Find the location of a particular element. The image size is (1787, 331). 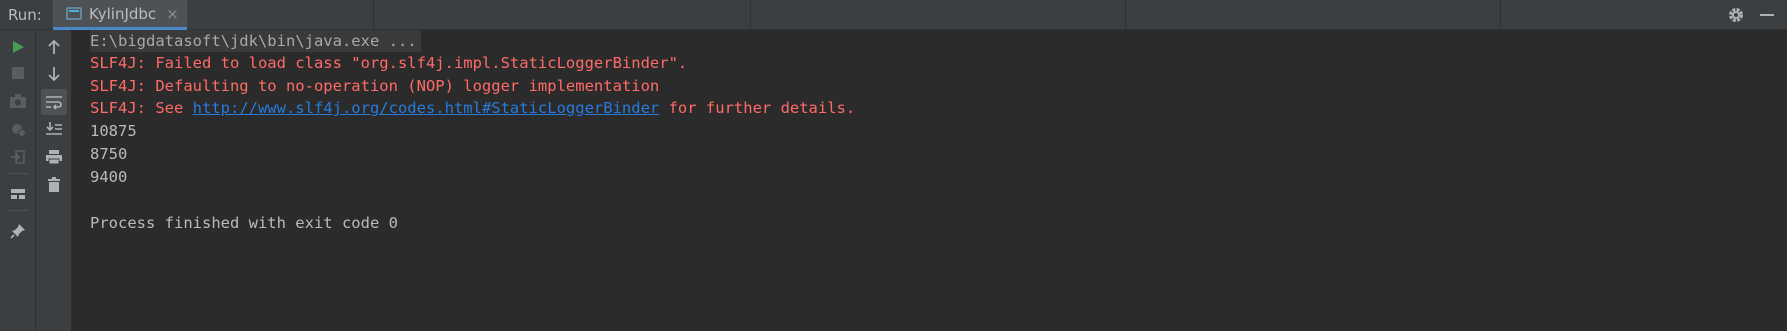

stop-icon is located at coordinates (18, 73).